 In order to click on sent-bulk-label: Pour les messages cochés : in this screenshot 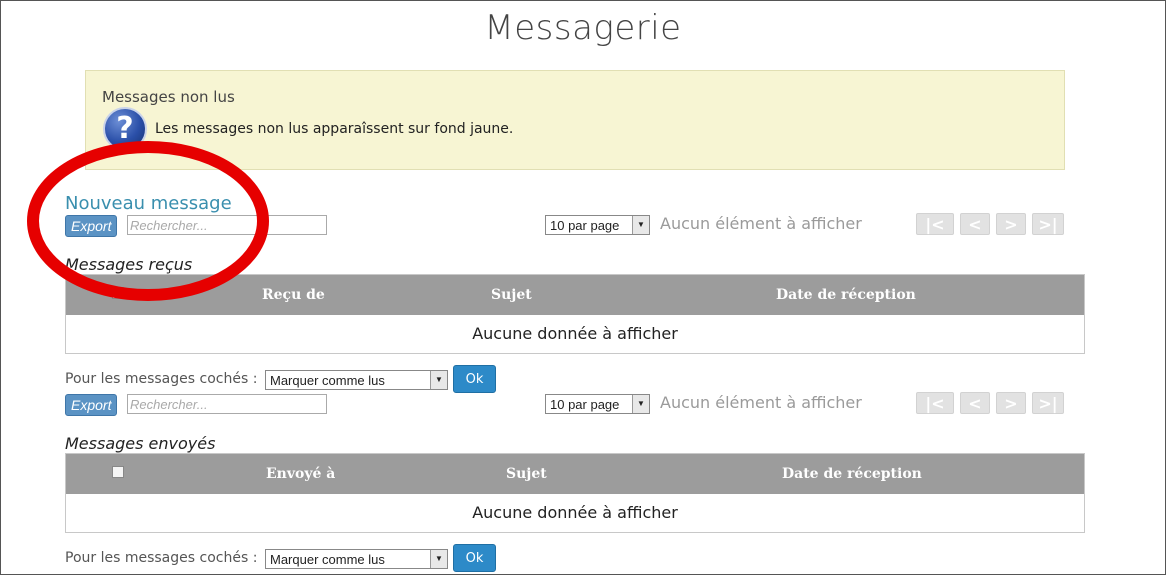, I will do `click(161, 558)`.